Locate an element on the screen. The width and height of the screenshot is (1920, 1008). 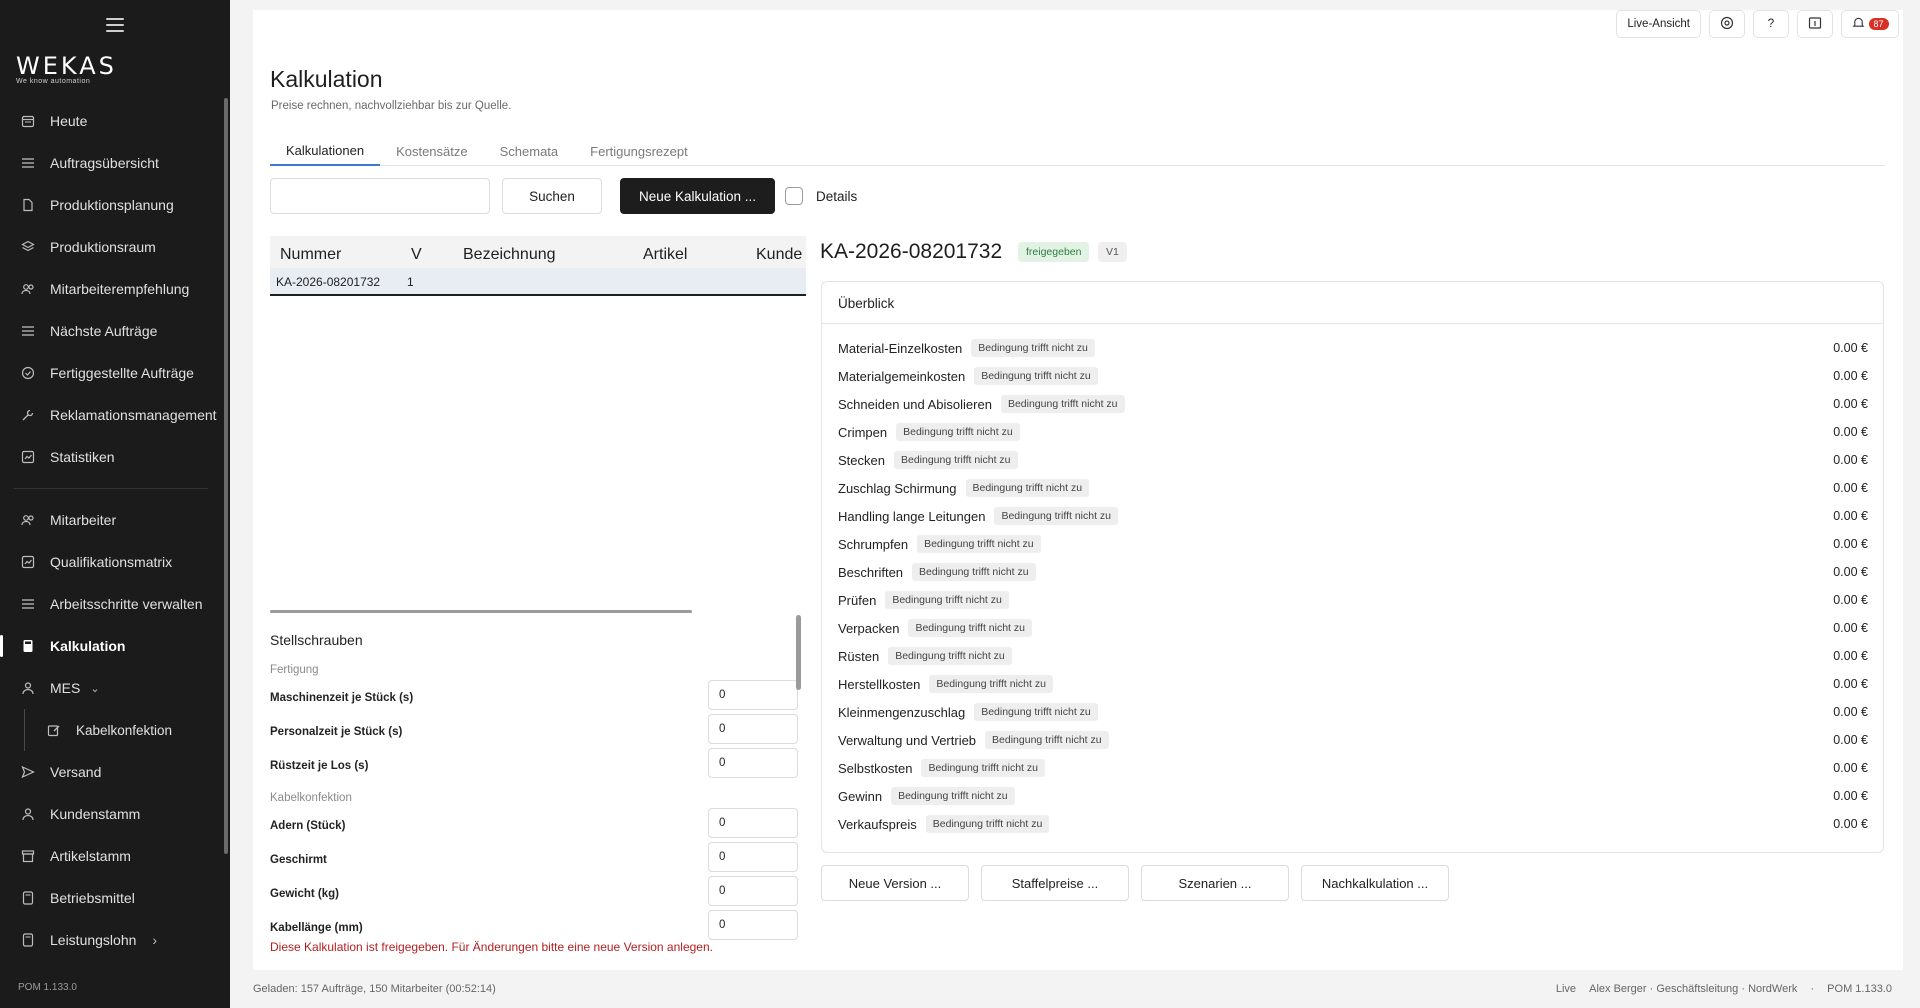
sidebar-item-kundenstamm: Kundenstamm is located at coordinates (111, 814).